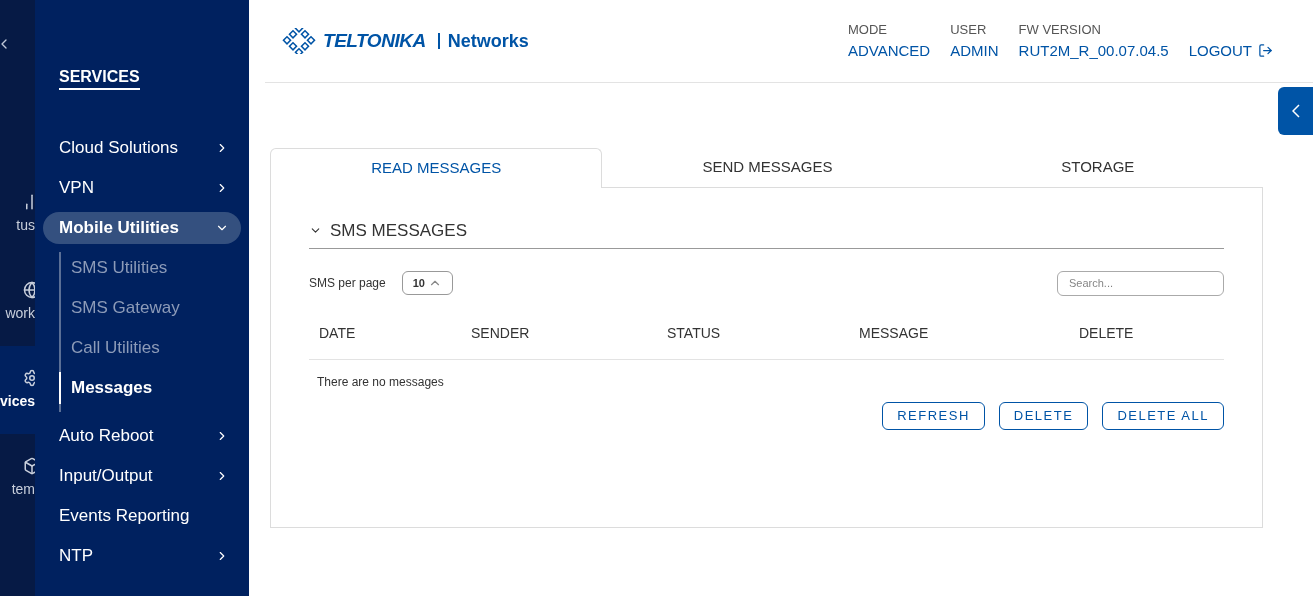 The height and width of the screenshot is (596, 1313). Describe the element at coordinates (150, 268) in the screenshot. I see `submenu-item: SMS Utilities` at that location.